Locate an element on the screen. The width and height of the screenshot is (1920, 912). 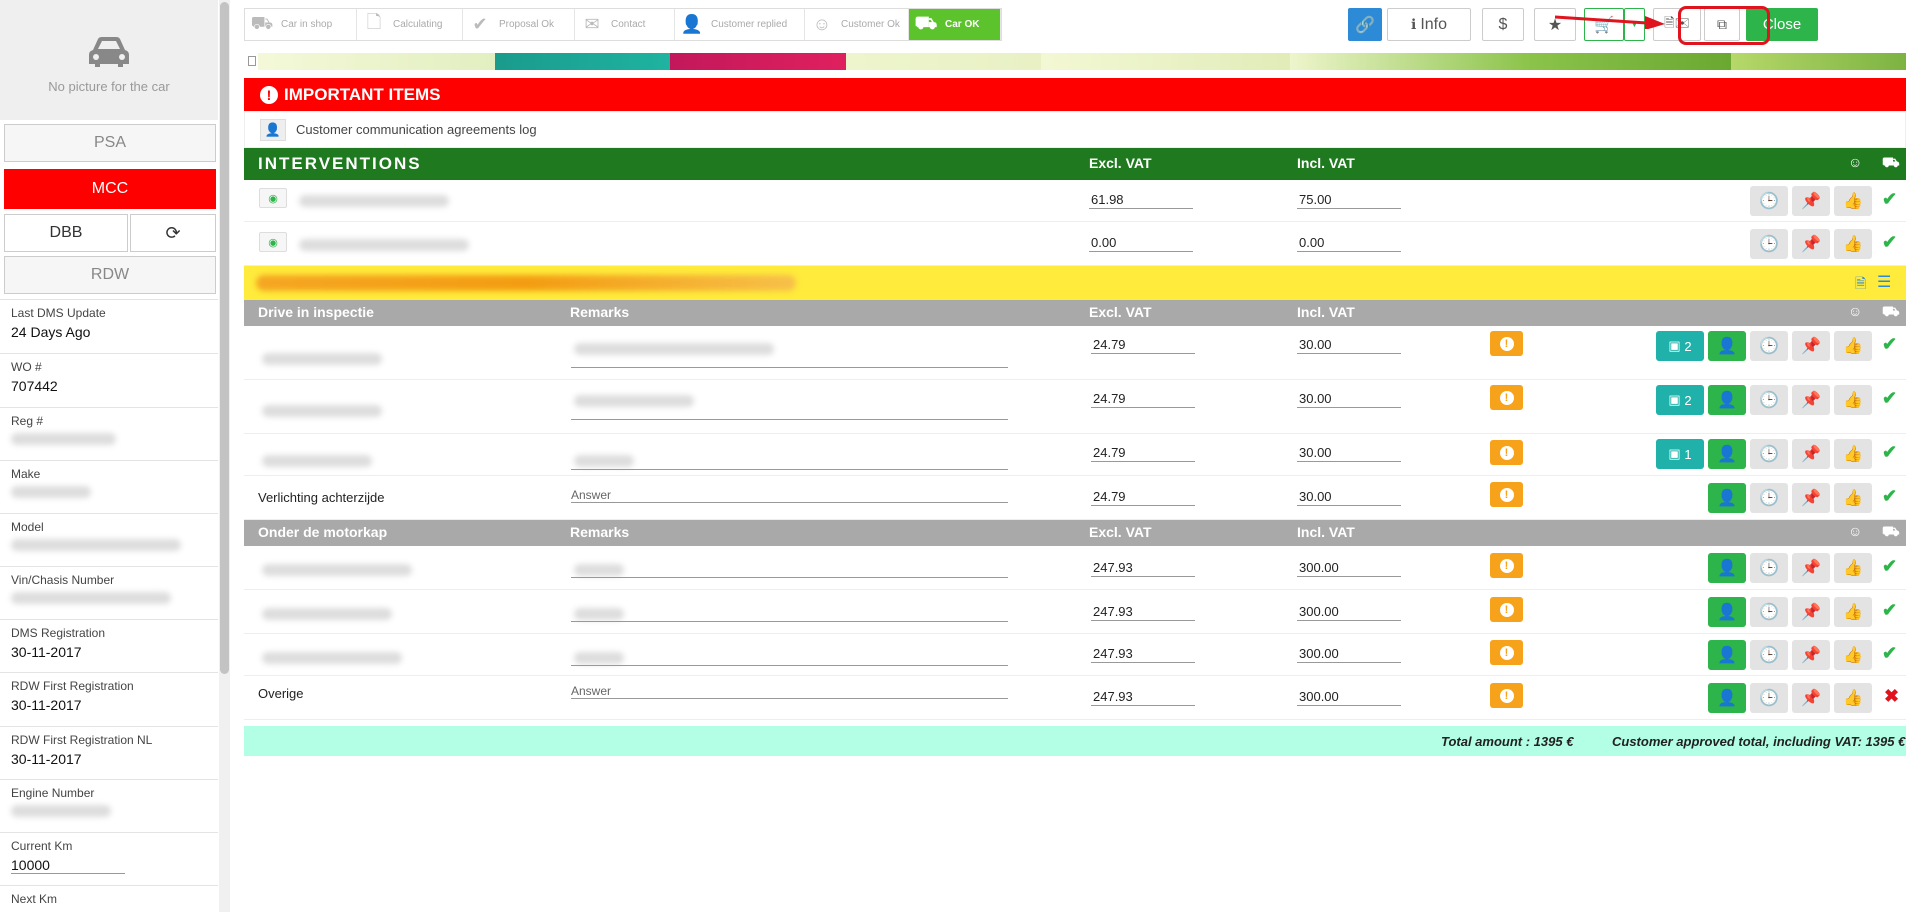
current-km-input: 10000 is located at coordinates (68, 865).